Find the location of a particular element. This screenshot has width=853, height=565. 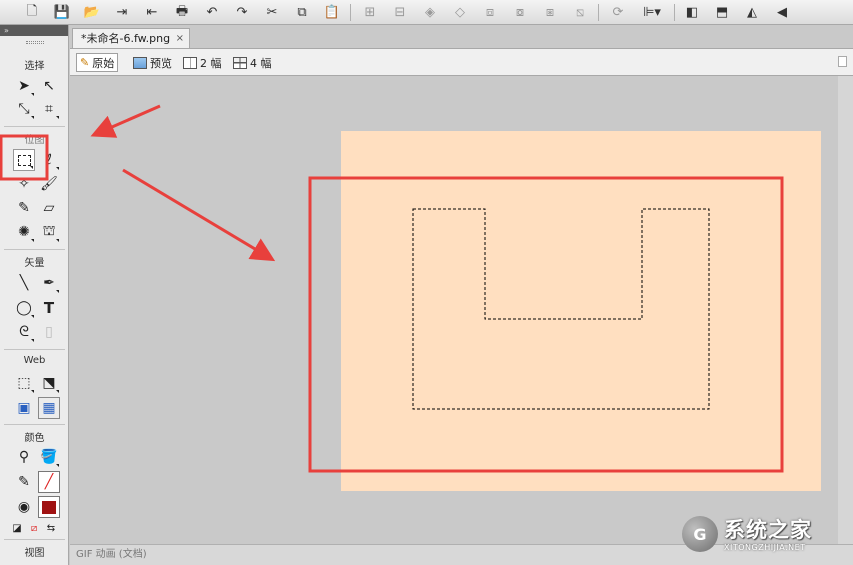

document-tab: *未命名-6.fw.png × is located at coordinates (131, 38).